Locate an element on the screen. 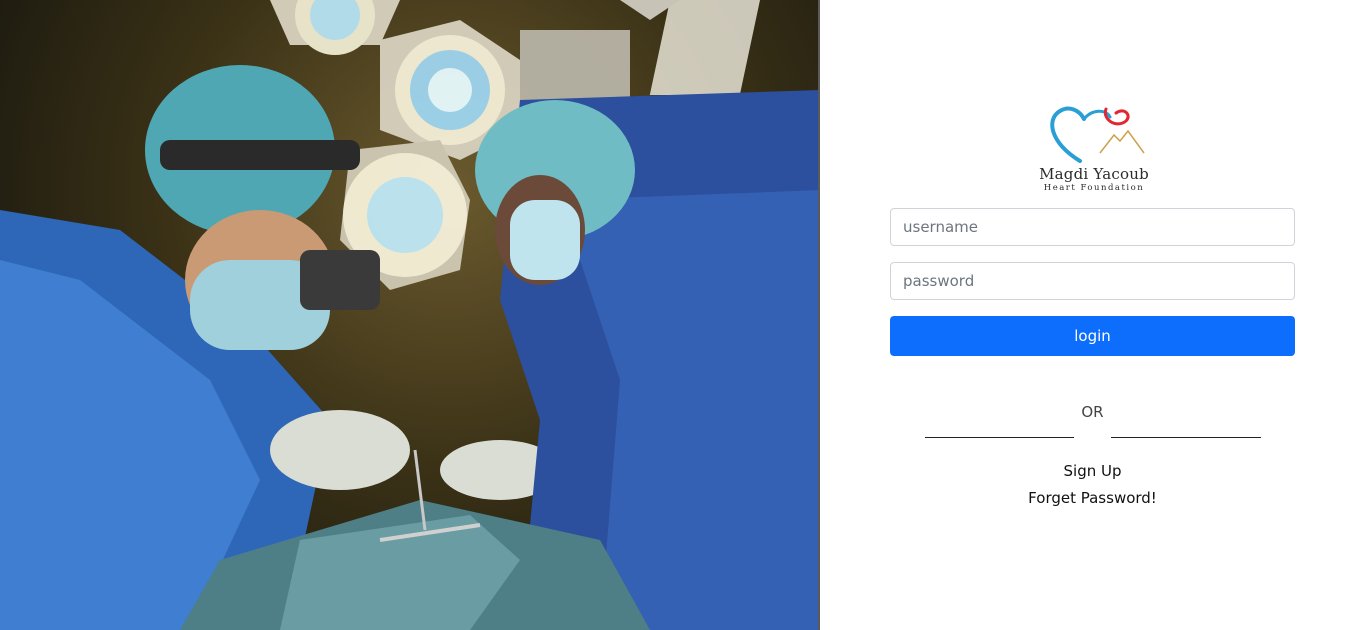 The width and height of the screenshot is (1366, 630). logo-name: Magdi Yacoub is located at coordinates (1094, 174).